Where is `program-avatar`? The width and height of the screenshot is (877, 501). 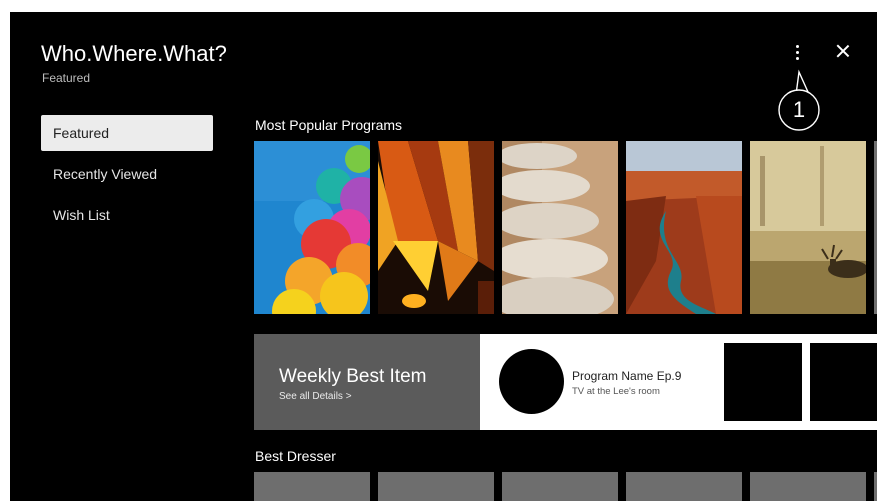
program-avatar is located at coordinates (531, 381).